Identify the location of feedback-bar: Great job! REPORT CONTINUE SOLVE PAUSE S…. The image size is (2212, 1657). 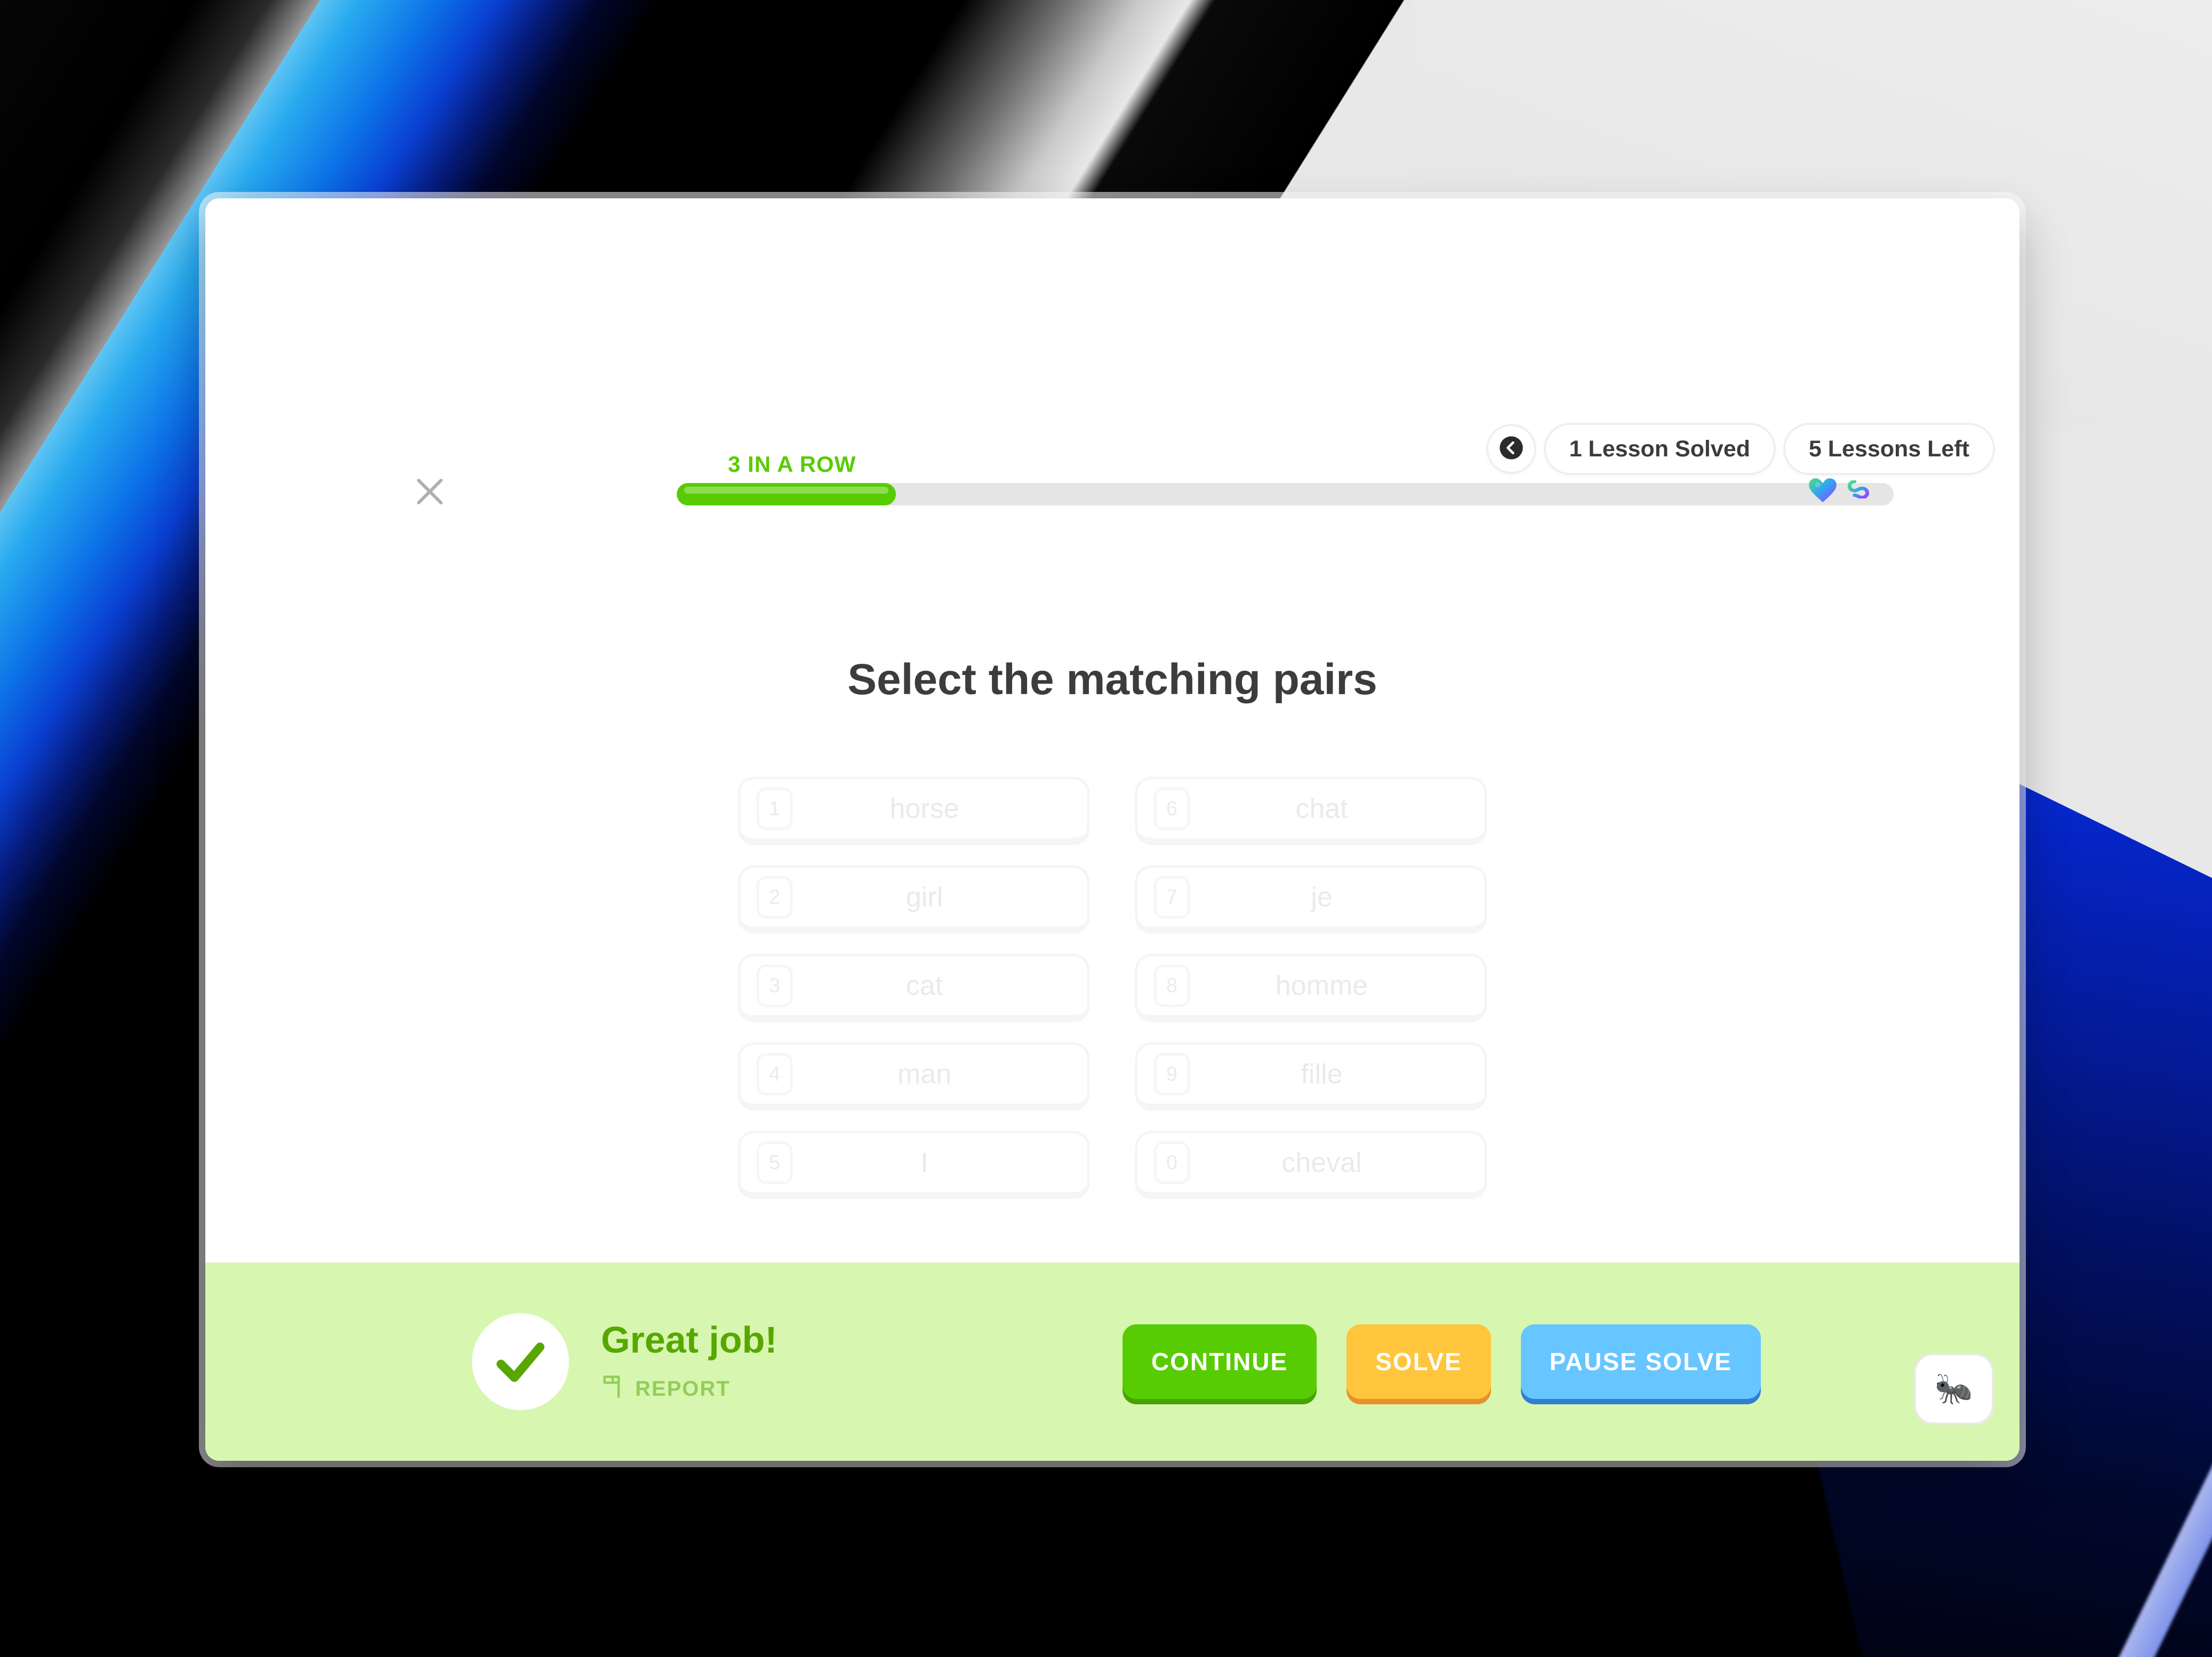
(1112, 1361).